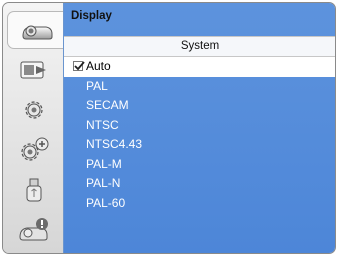 This screenshot has height=255, width=337. I want to click on sidebar-item-setting, so click(34, 110).